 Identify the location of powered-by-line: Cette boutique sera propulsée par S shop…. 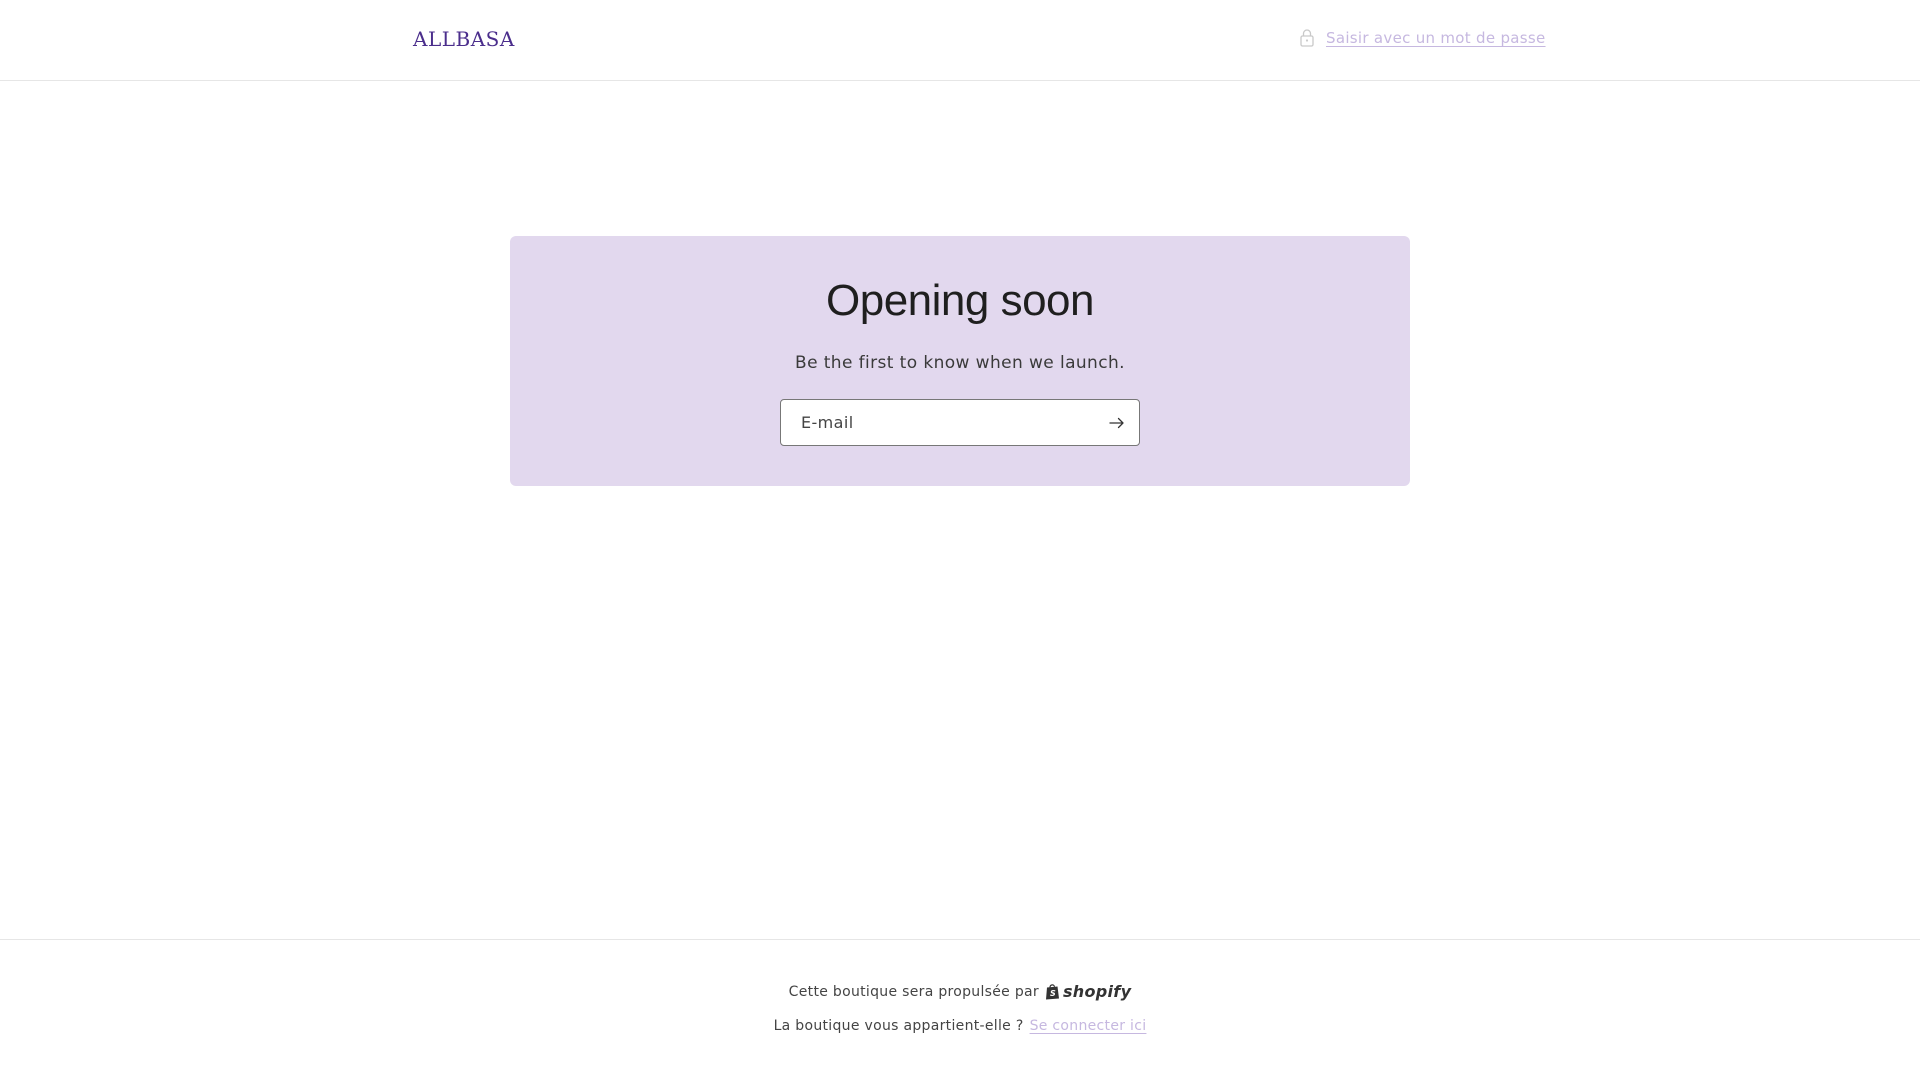
(960, 991).